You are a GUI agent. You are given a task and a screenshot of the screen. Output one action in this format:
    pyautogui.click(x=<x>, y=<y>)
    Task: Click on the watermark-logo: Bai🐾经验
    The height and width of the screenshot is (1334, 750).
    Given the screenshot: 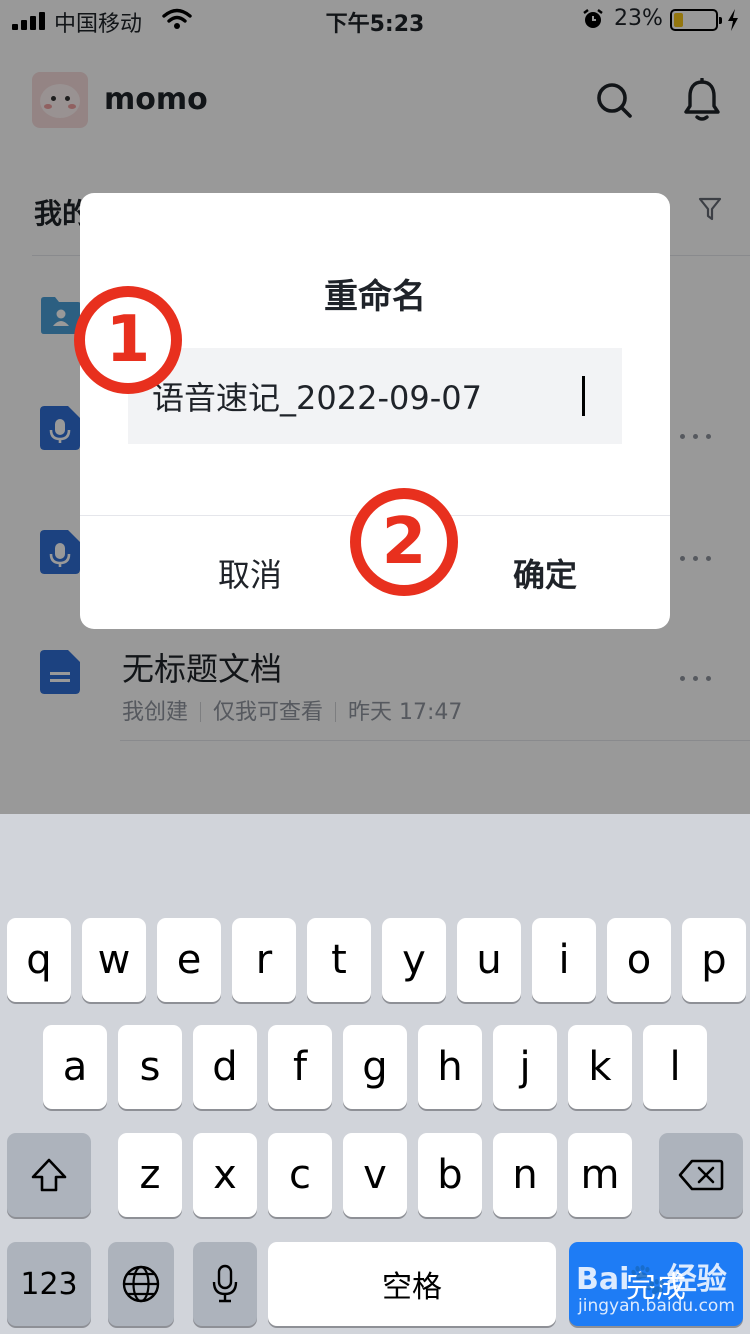 What is the action you would take?
    pyautogui.click(x=651, y=1279)
    